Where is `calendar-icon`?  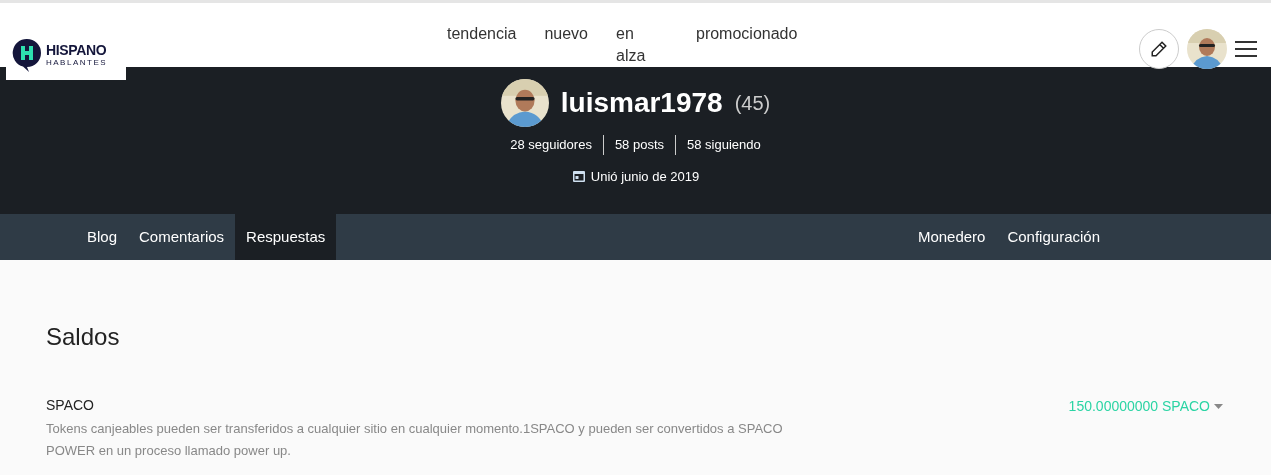 calendar-icon is located at coordinates (578, 176).